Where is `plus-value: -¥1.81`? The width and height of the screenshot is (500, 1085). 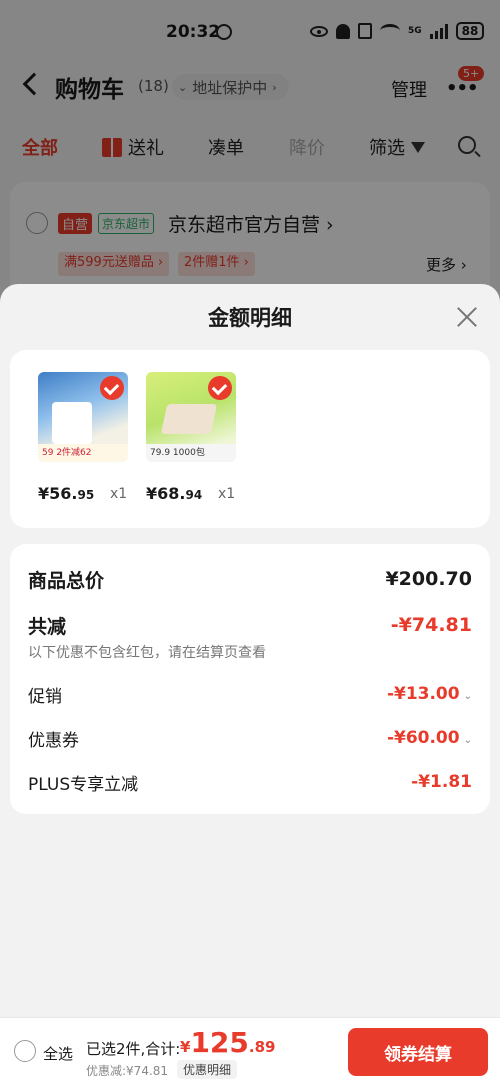 plus-value: -¥1.81 is located at coordinates (441, 782).